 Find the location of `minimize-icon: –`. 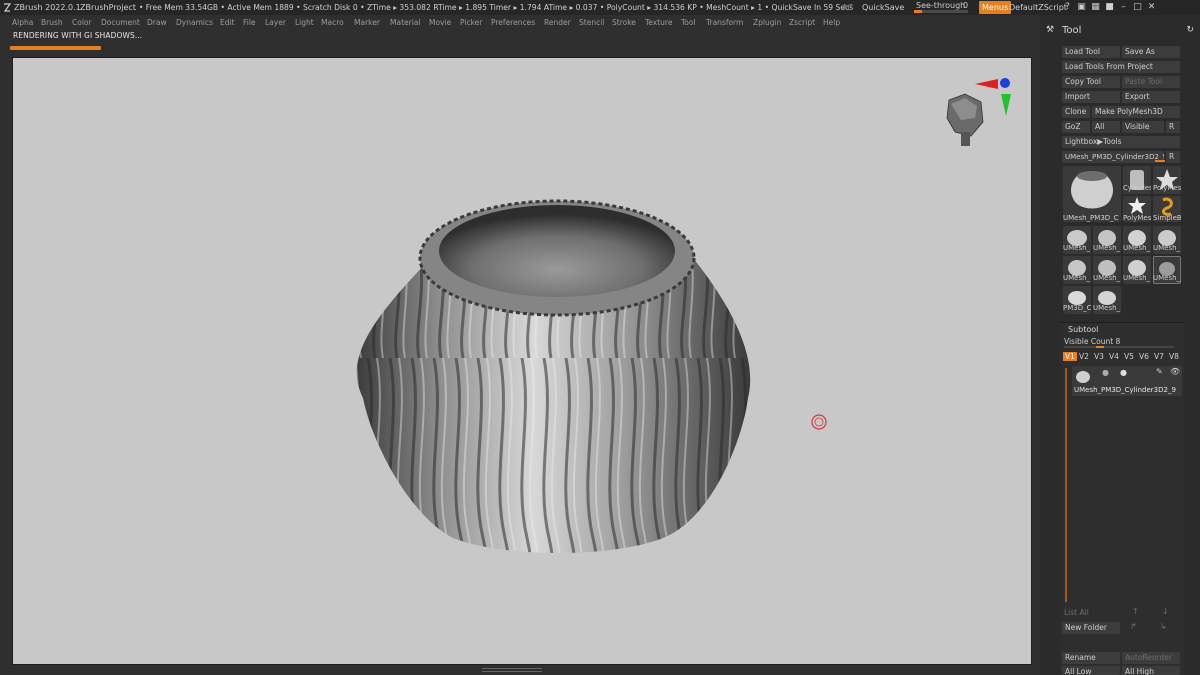

minimize-icon: – is located at coordinates (1123, 7).